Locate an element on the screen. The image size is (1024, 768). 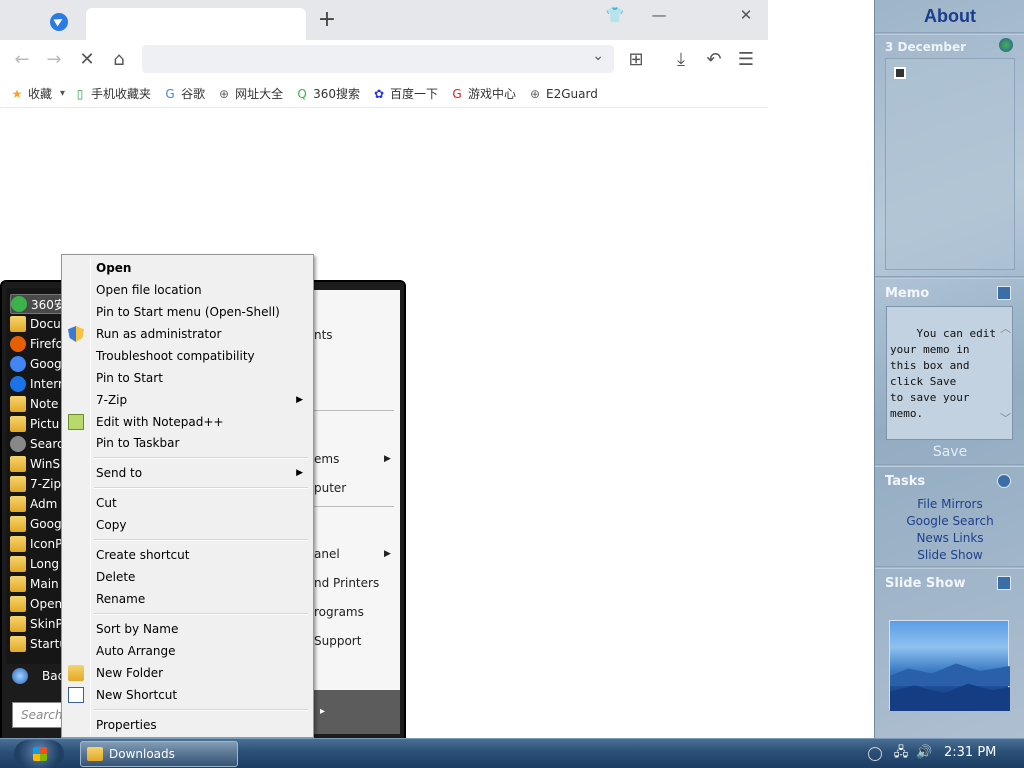
pinned-item-label: Docu is located at coordinates (45, 324).